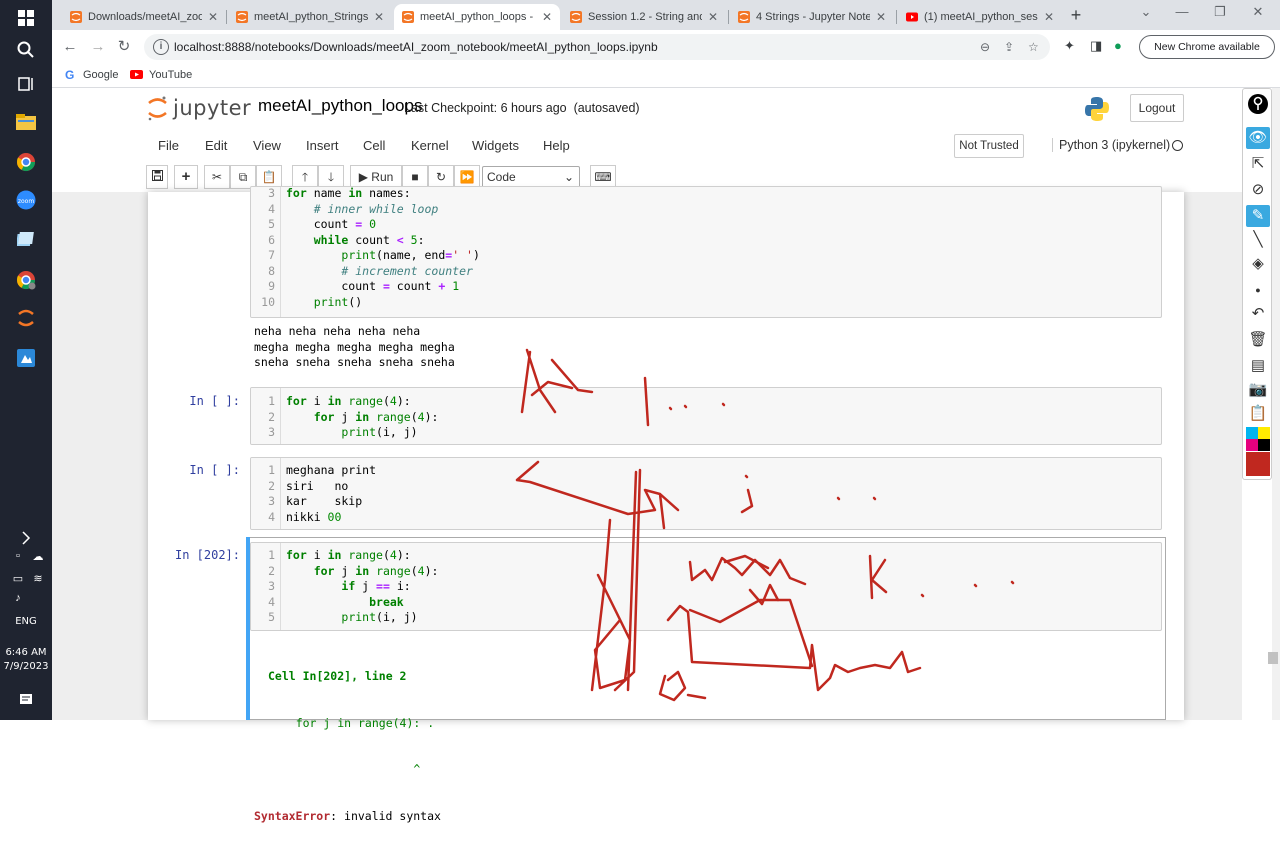  Describe the element at coordinates (26, 162) in the screenshot. I see `chrome-icon` at that location.